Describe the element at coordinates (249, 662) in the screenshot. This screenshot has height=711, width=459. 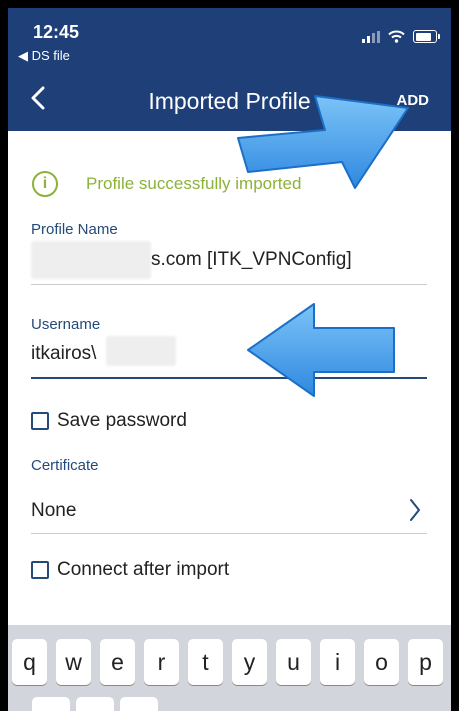
I see `key-y: y` at that location.